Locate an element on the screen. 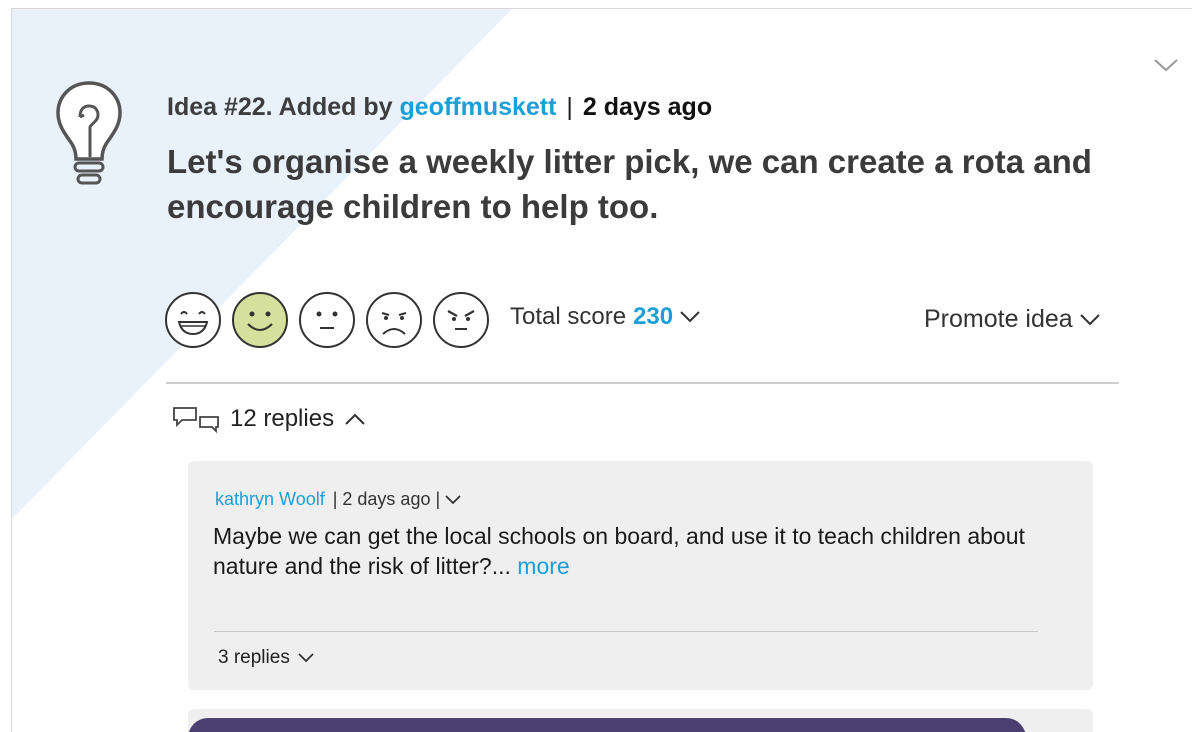 This screenshot has width=1192, height=732. promote-idea-button: Promote idea is located at coordinates (1012, 319).